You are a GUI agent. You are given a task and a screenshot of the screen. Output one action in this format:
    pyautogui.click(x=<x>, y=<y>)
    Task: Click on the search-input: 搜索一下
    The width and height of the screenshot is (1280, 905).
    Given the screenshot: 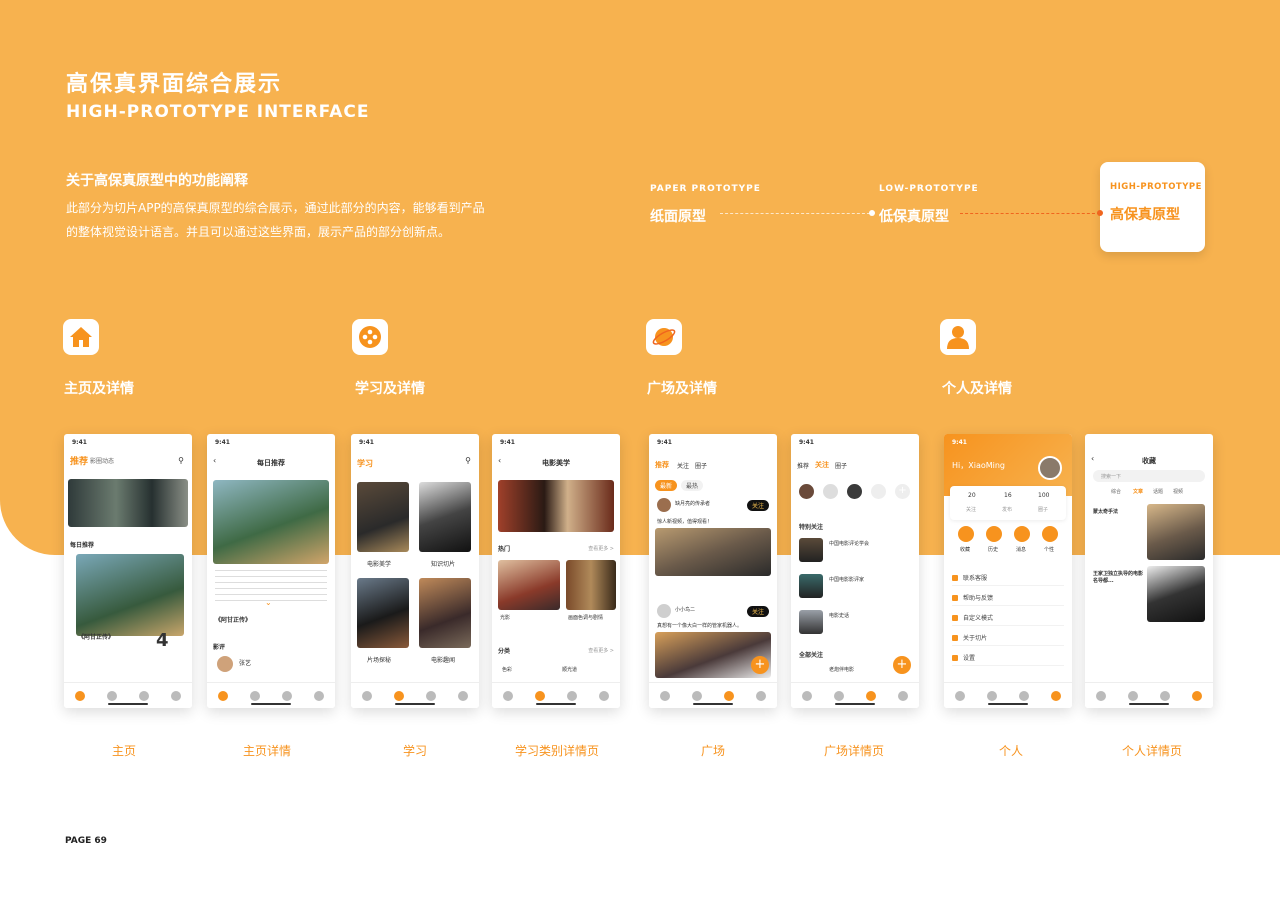 What is the action you would take?
    pyautogui.click(x=1149, y=476)
    